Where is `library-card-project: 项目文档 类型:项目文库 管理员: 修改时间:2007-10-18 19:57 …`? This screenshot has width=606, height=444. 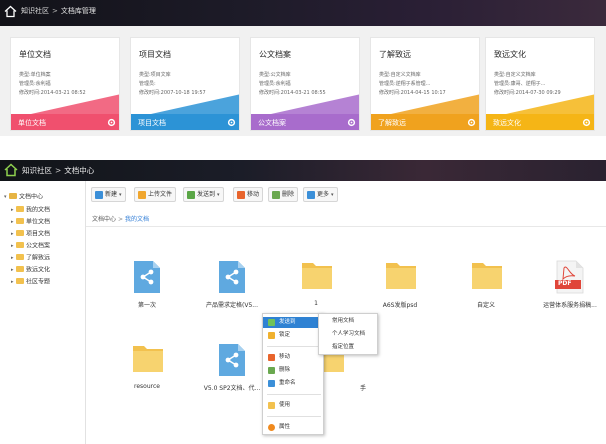 library-card-project: 项目文档 类型:项目文库 管理员: 修改时间:2007-10-18 19:57 … is located at coordinates (185, 84).